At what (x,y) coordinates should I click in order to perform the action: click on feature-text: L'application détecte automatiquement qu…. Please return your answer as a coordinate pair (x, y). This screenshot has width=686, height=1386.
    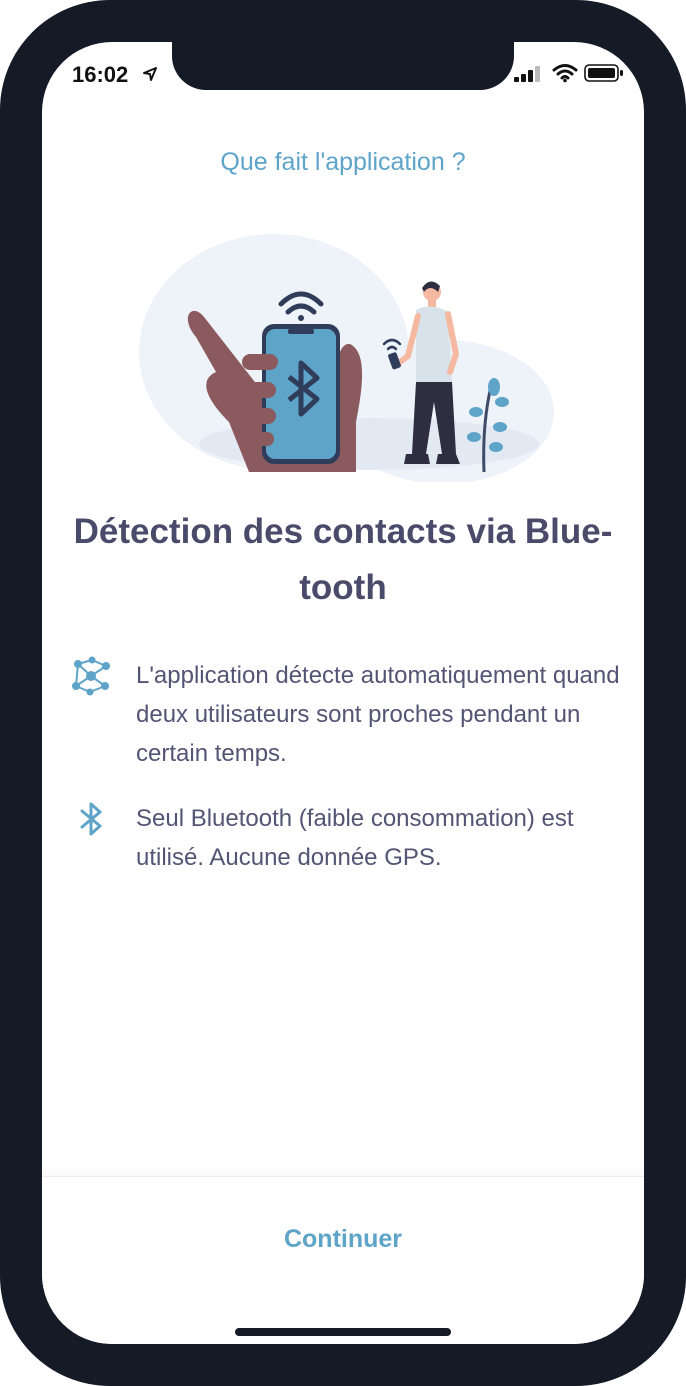
    Looking at the image, I should click on (378, 714).